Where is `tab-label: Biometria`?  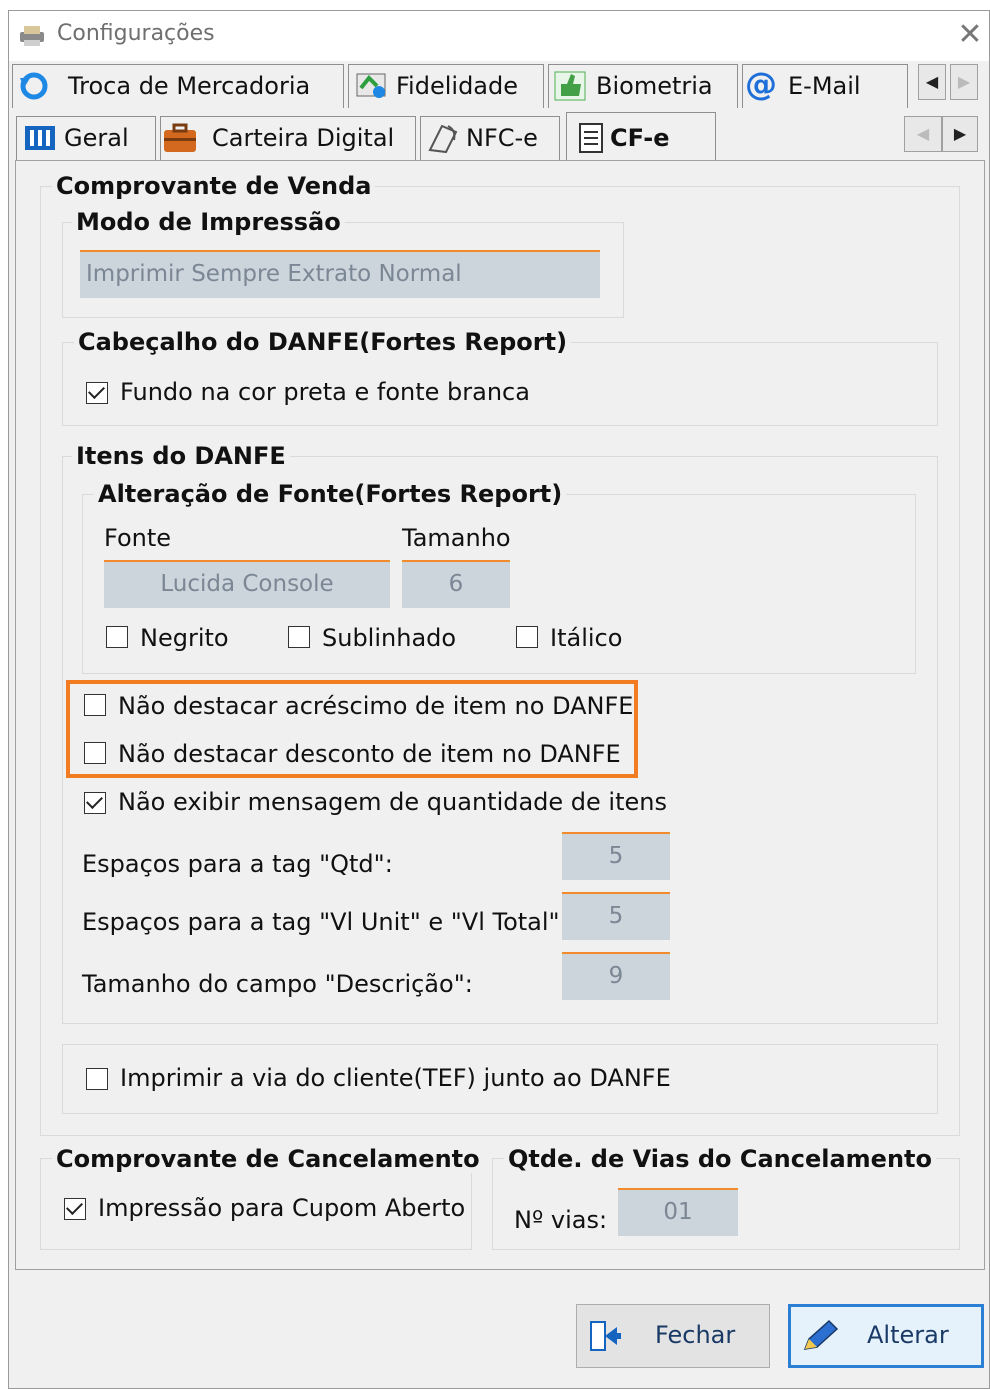
tab-label: Biometria is located at coordinates (654, 86).